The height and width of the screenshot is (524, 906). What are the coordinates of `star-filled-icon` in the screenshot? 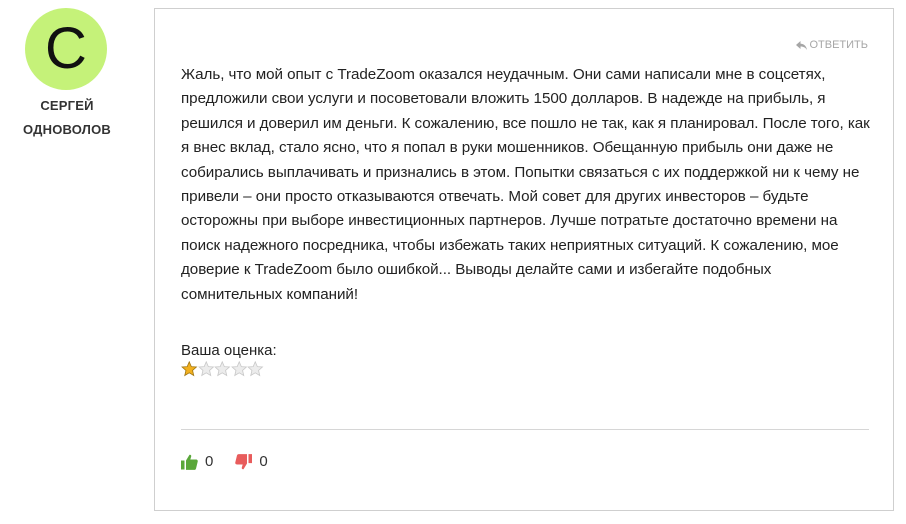 It's located at (189, 369).